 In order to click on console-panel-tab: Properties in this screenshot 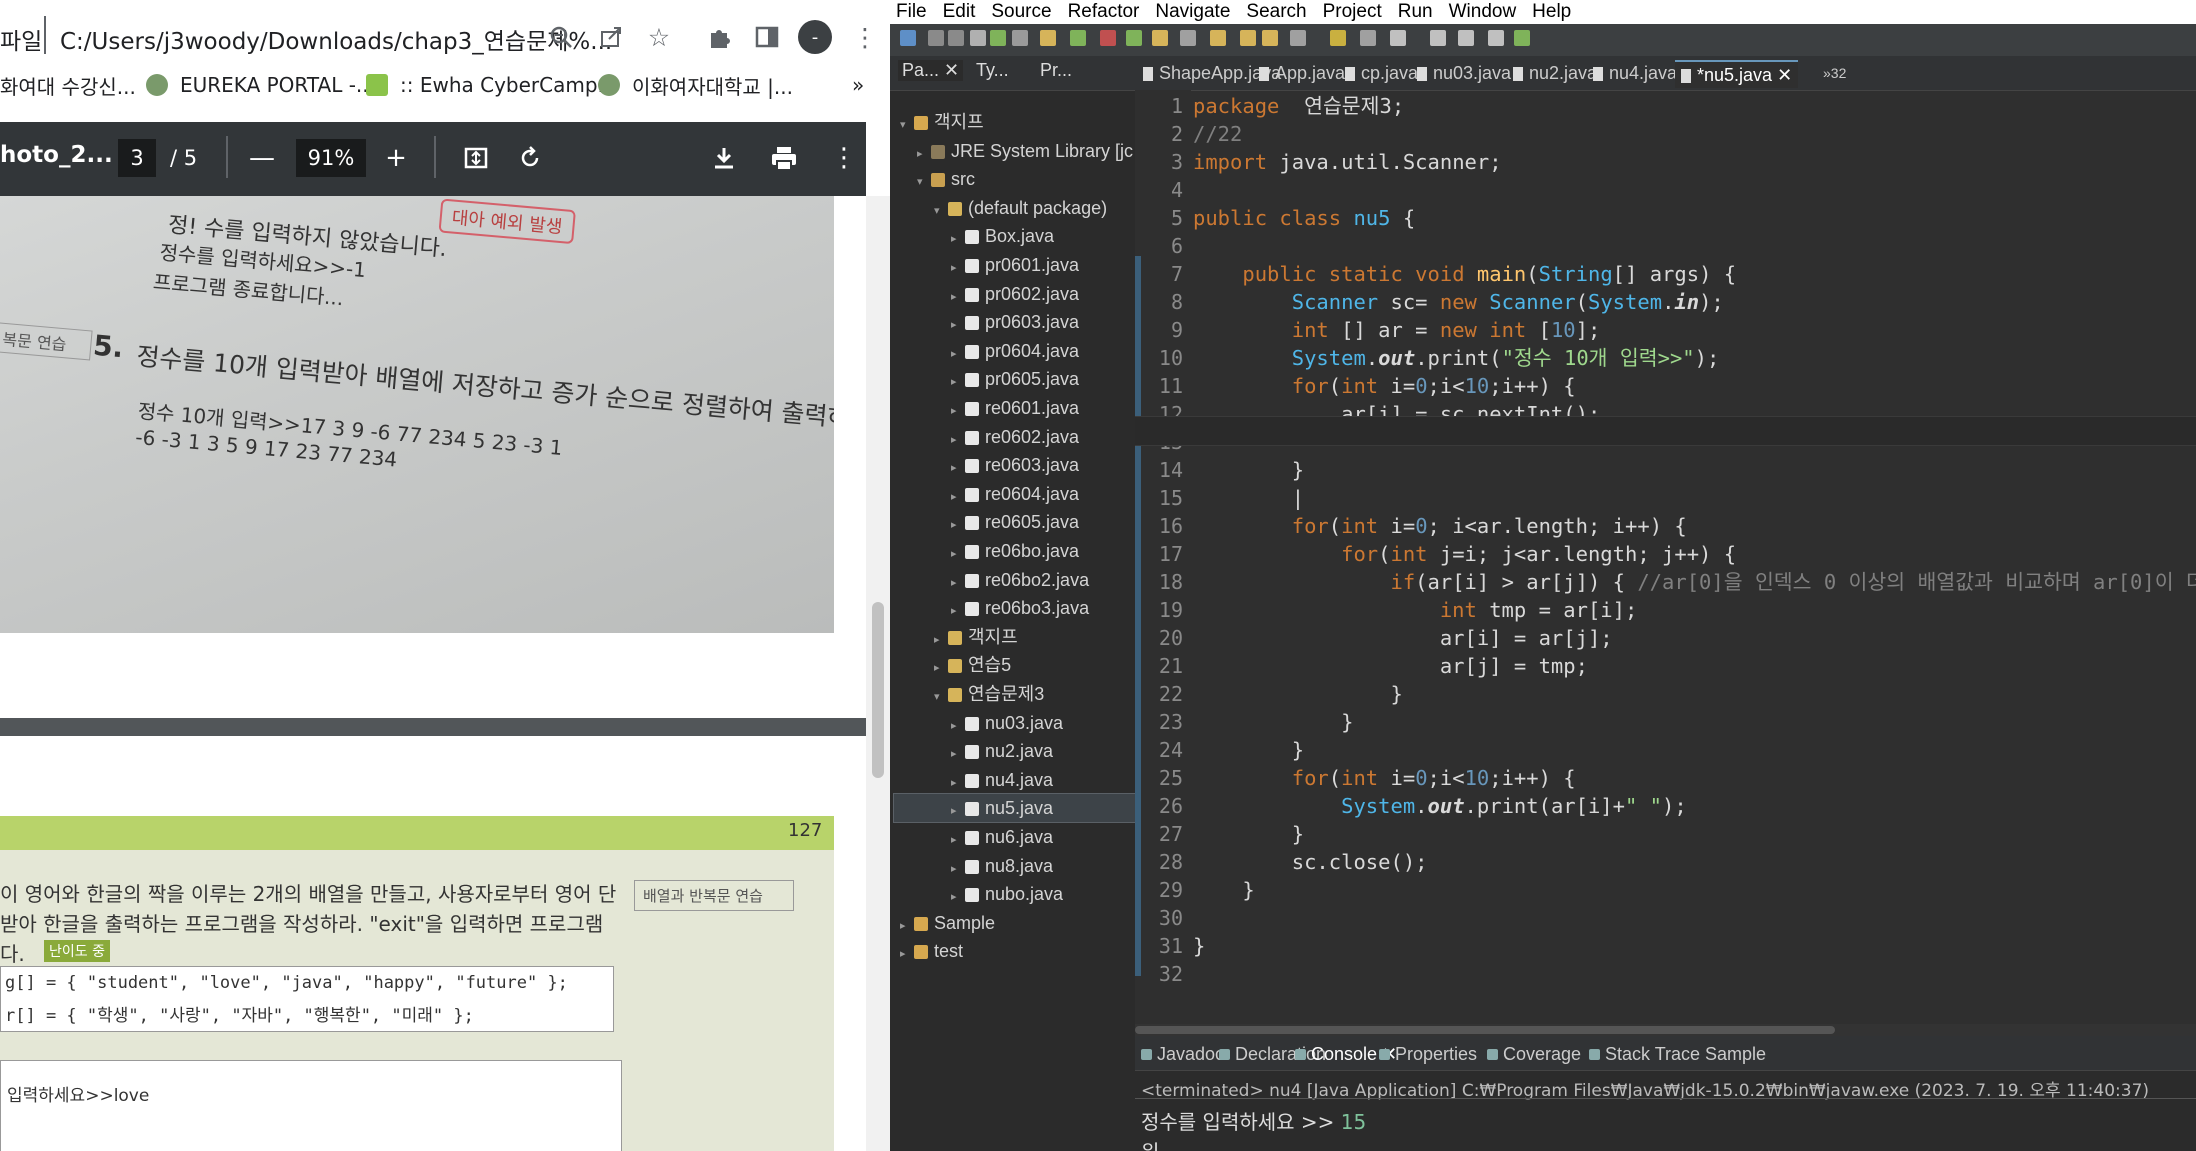, I will do `click(1428, 1054)`.